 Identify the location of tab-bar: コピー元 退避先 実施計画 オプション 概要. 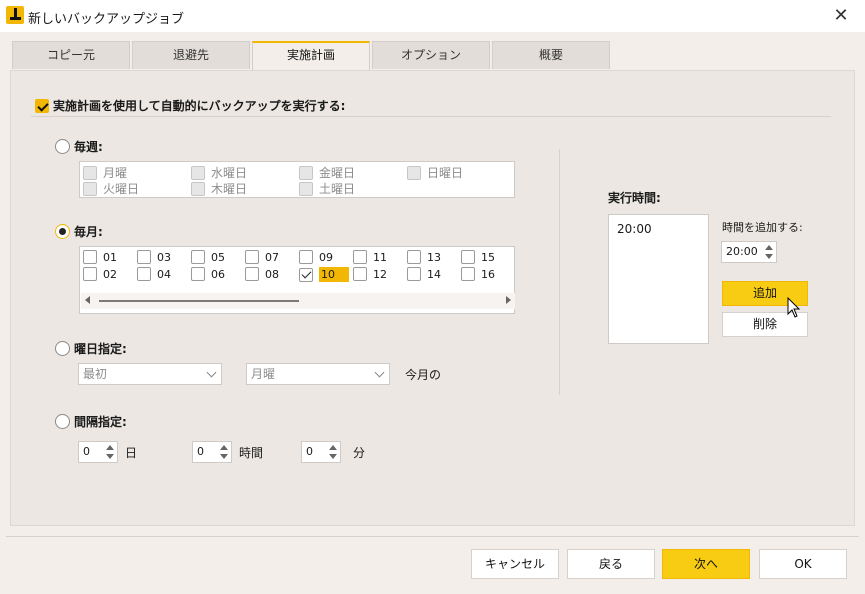
(312, 55).